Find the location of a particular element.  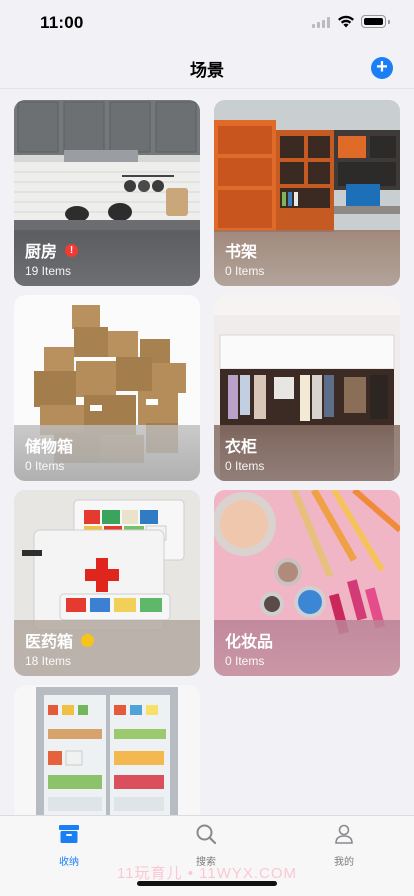

scene-card-kitchen: 厨房 ! 19 Items is located at coordinates (107, 193).